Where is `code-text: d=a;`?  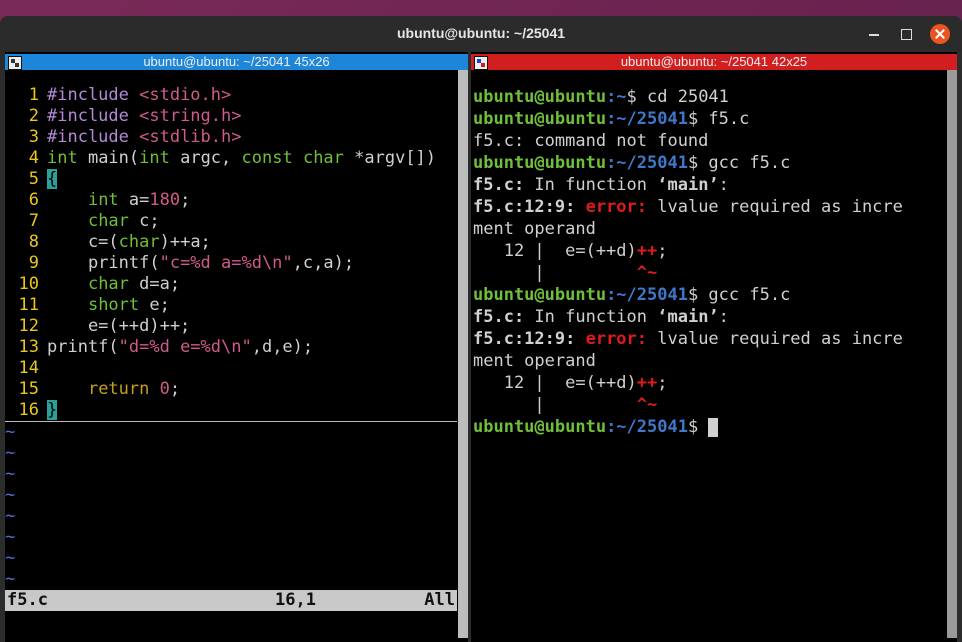 code-text: d=a; is located at coordinates (154, 284).